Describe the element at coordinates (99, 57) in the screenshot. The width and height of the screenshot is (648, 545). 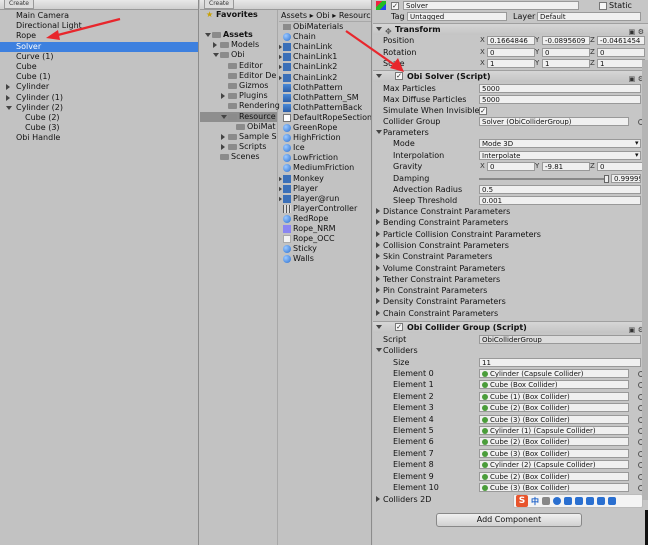
I see `hierarchy-item: Curve (1)` at that location.